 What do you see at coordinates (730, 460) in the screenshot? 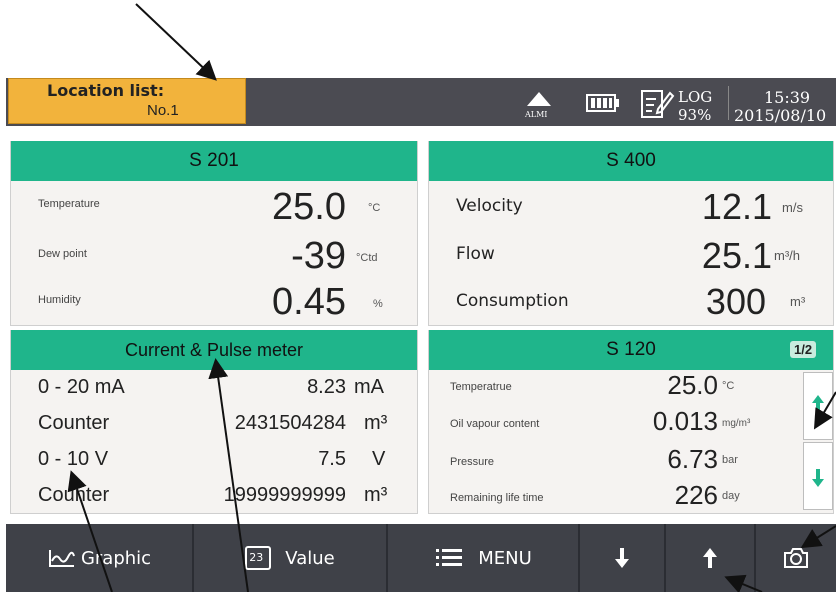
I see `s120-pressure-unit: bar` at bounding box center [730, 460].